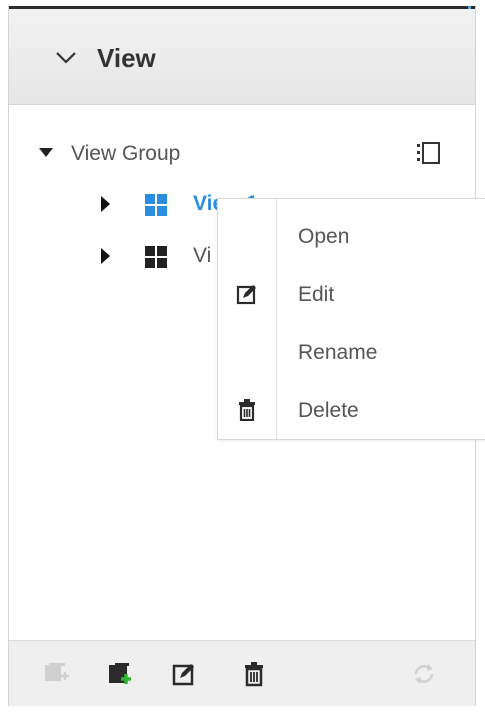 The height and width of the screenshot is (712, 485). Describe the element at coordinates (242, 57) in the screenshot. I see `panel-header: View` at that location.